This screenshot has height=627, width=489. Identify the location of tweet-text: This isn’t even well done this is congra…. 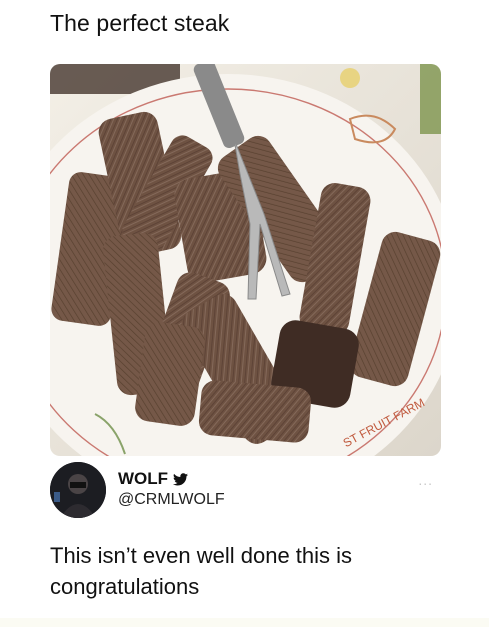
(201, 571).